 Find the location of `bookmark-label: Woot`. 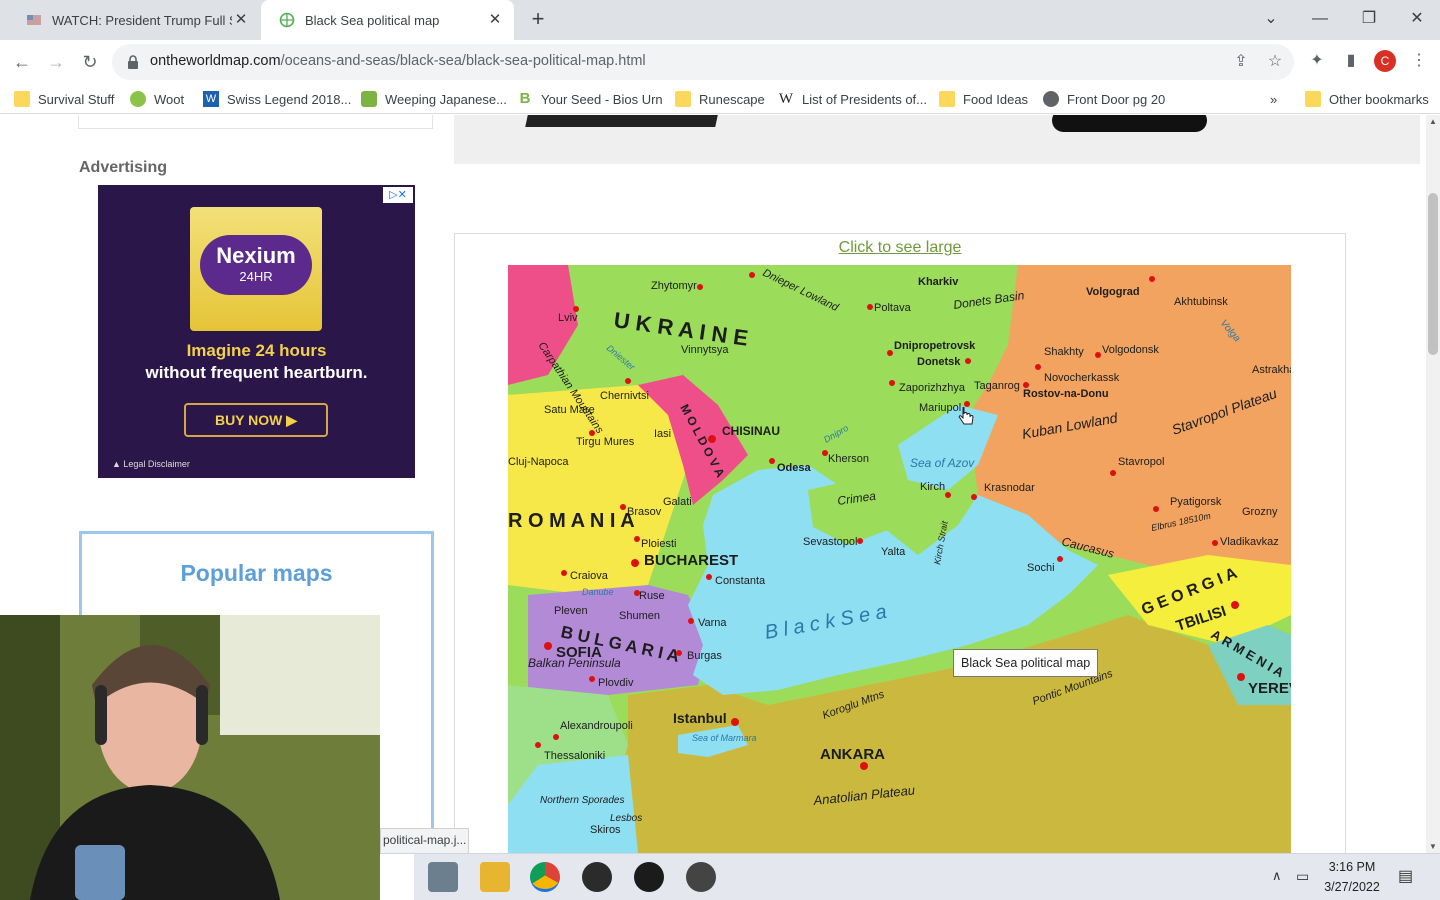

bookmark-label: Woot is located at coordinates (169, 99).